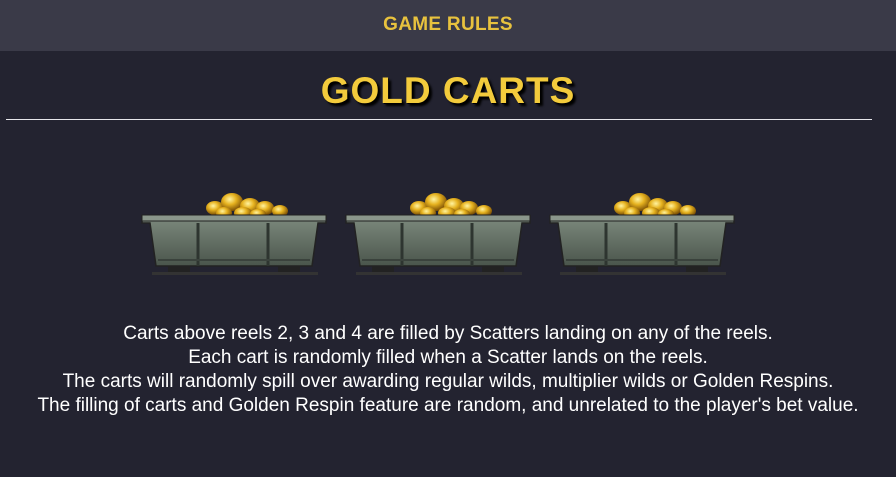 This screenshot has width=896, height=477. I want to click on header-title: GAME RULES, so click(448, 24).